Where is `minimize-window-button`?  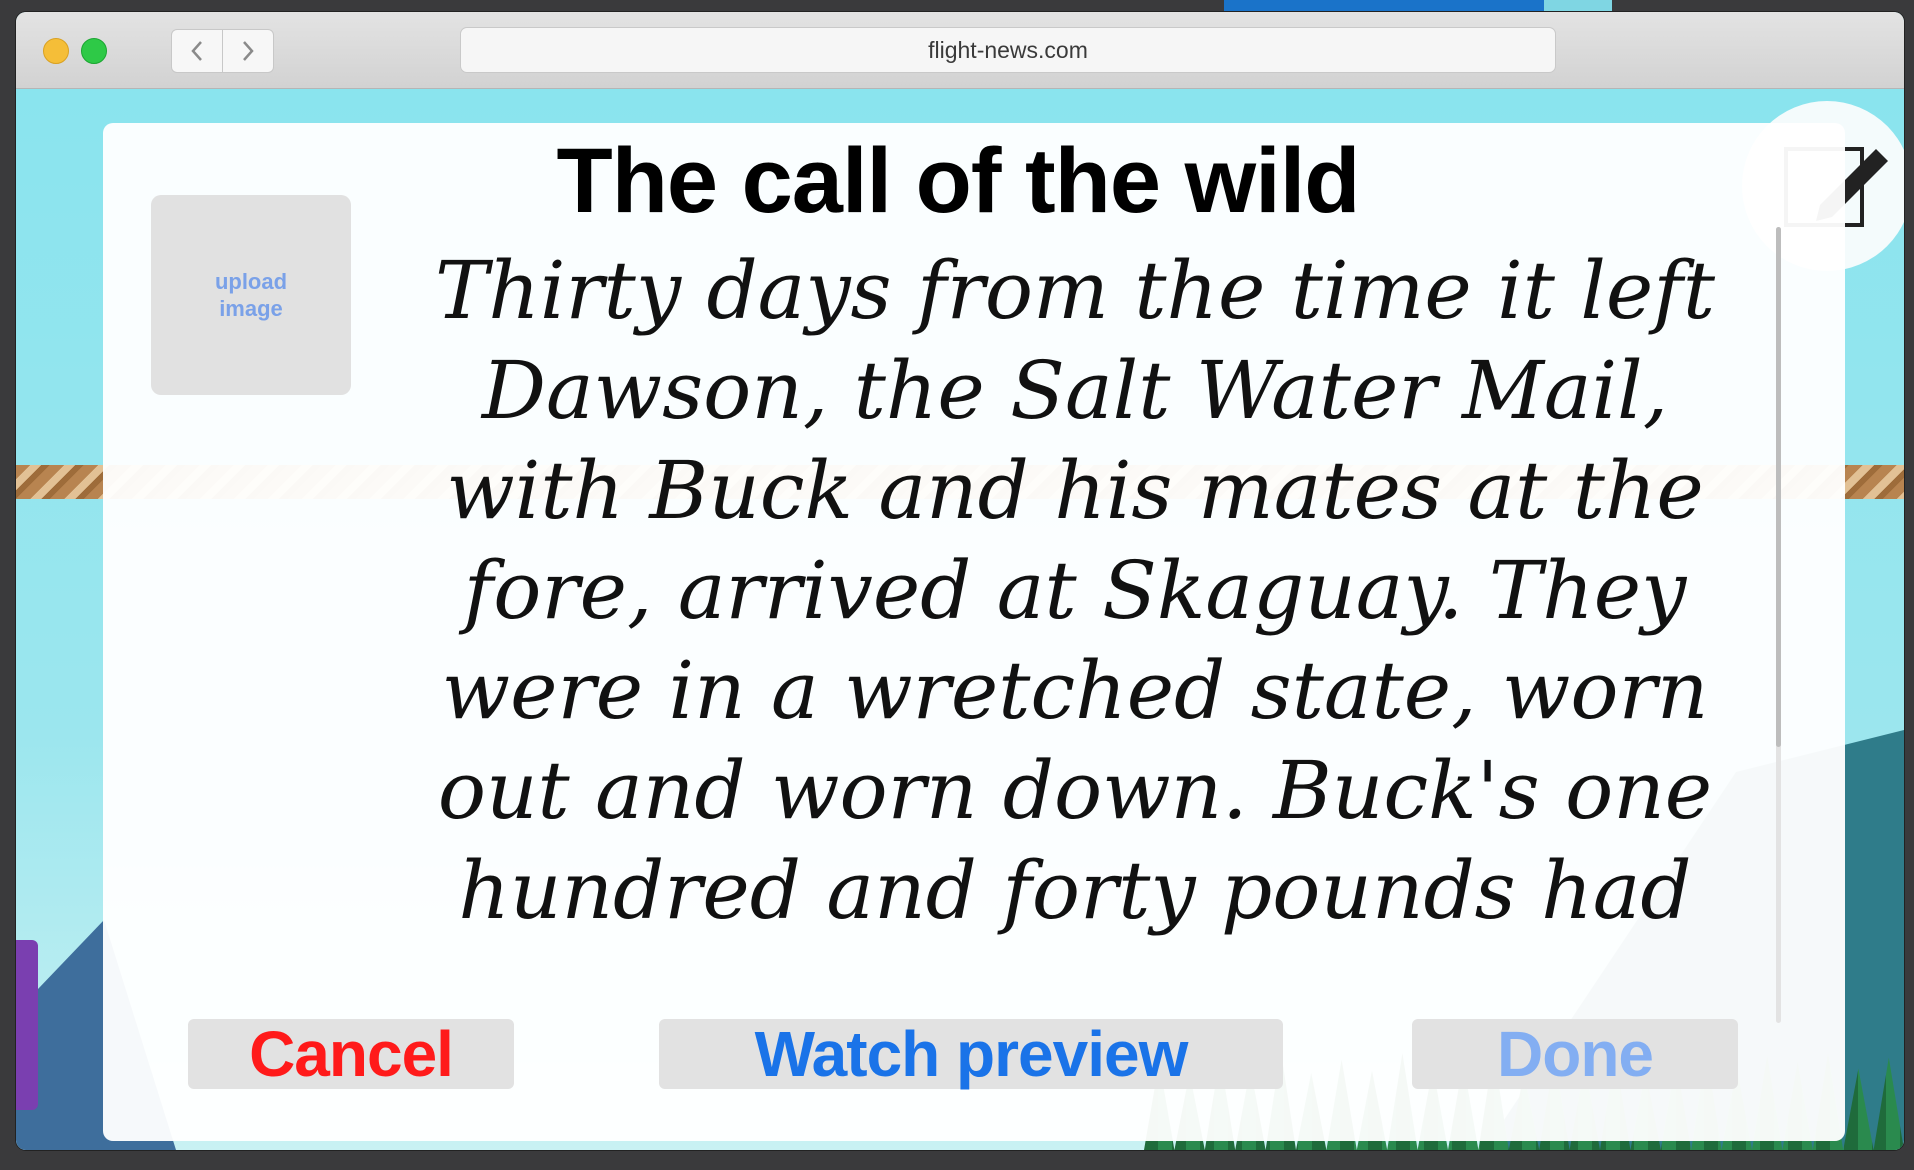
minimize-window-button is located at coordinates (56, 51).